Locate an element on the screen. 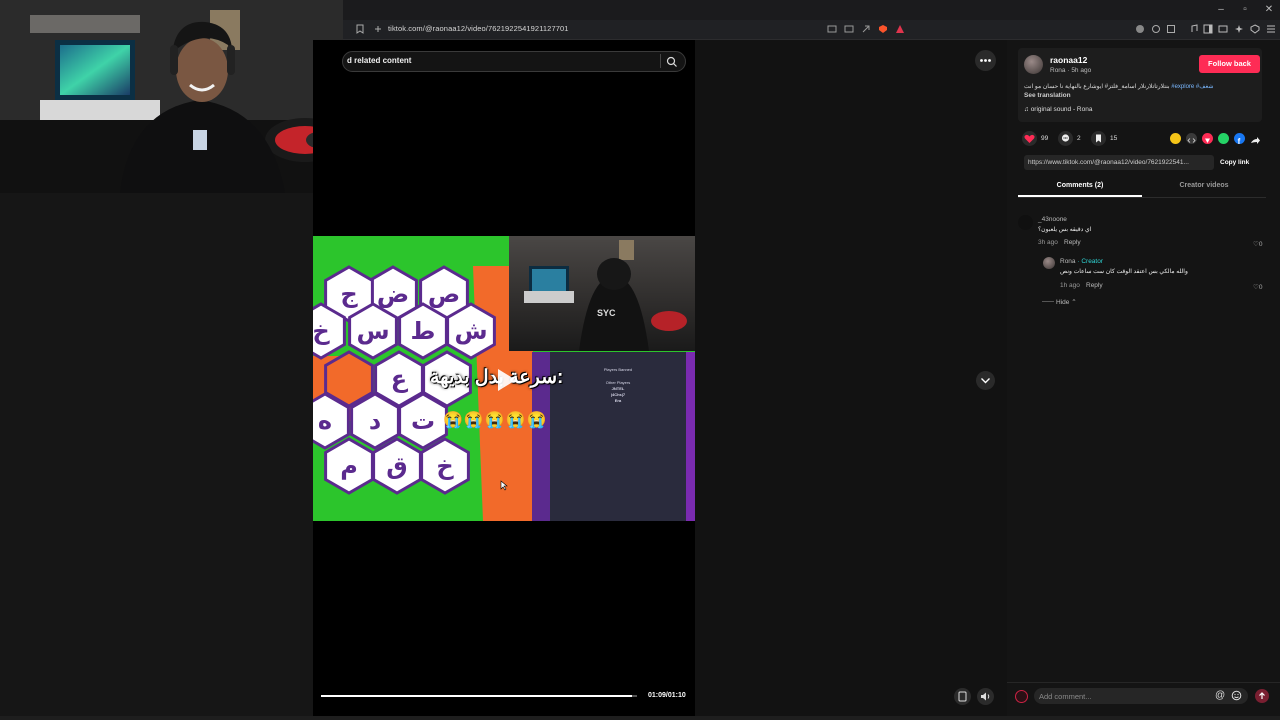  save-count: 15 is located at coordinates (1114, 138).